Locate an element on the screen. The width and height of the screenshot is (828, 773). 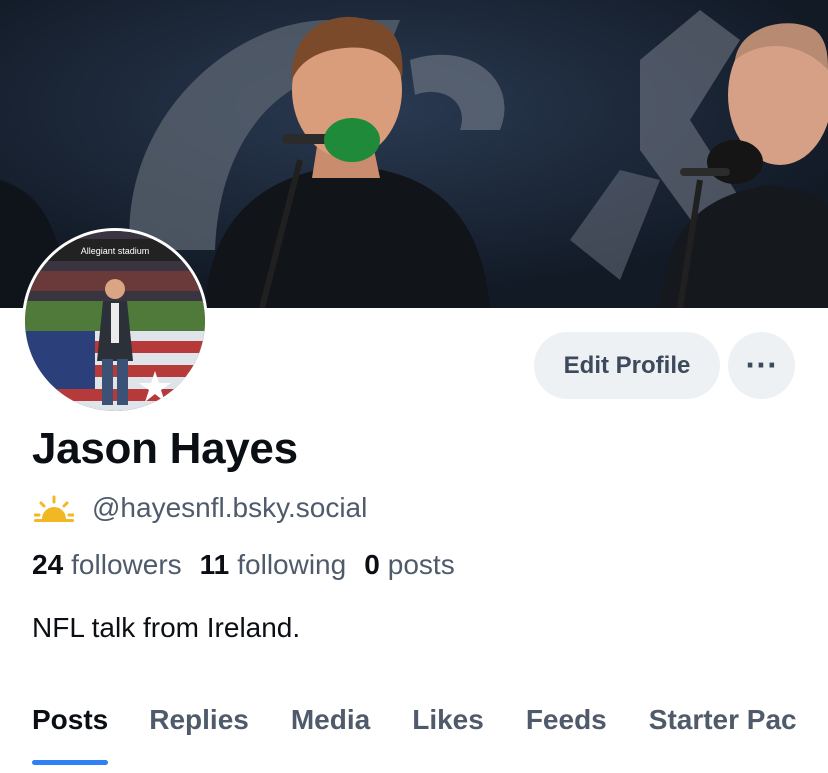
tab-media: Media is located at coordinates (330, 731).